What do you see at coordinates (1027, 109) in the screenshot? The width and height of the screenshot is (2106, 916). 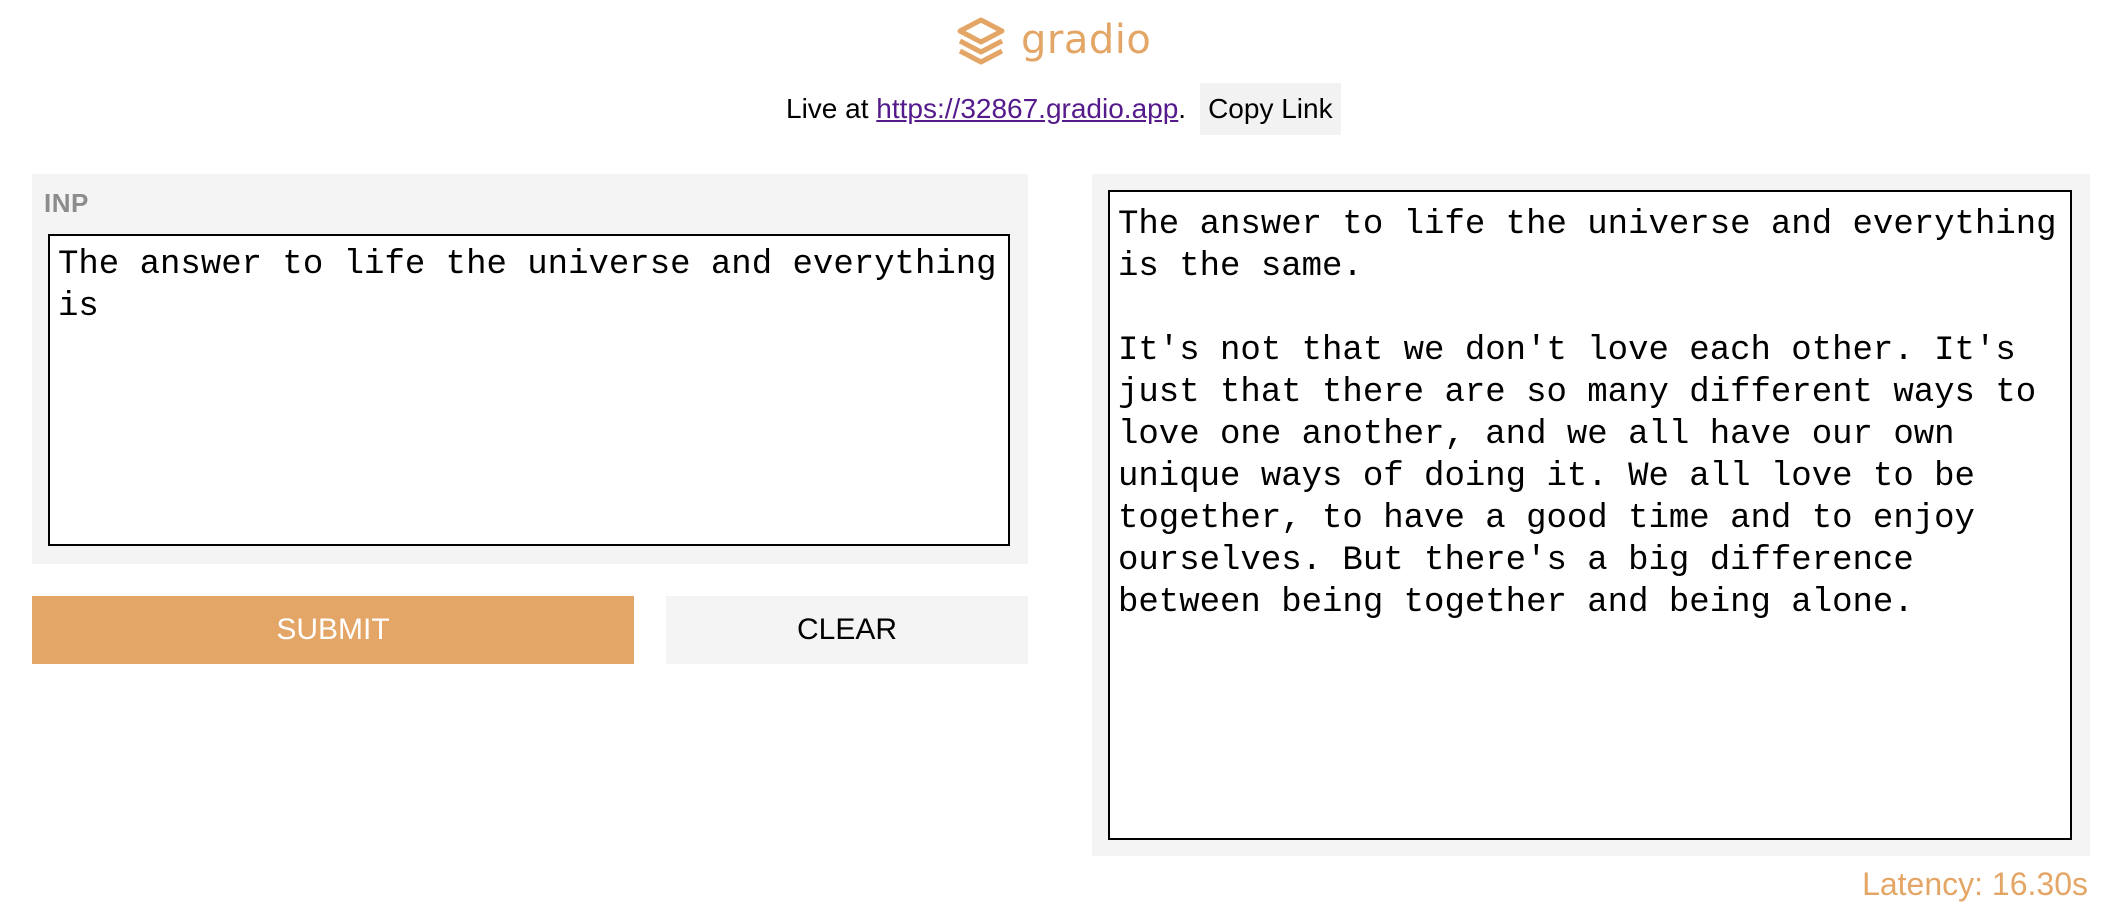 I see `share-url-link: https://32867.gradio.app` at bounding box center [1027, 109].